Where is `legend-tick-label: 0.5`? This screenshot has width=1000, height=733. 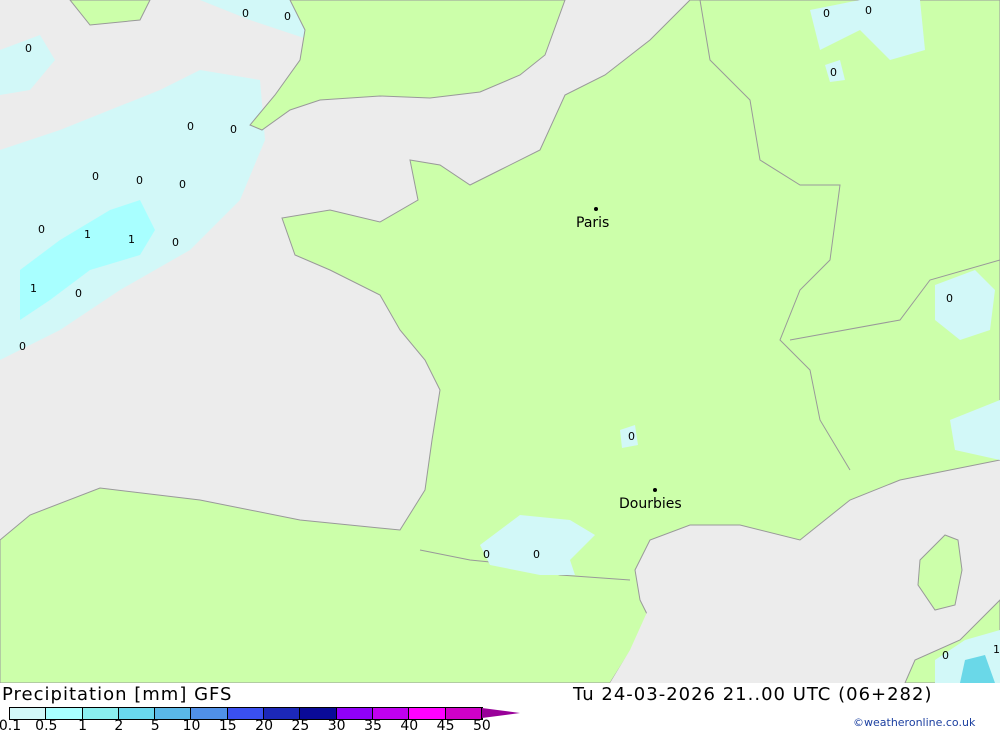
legend-tick-label: 0.5 is located at coordinates (46, 725).